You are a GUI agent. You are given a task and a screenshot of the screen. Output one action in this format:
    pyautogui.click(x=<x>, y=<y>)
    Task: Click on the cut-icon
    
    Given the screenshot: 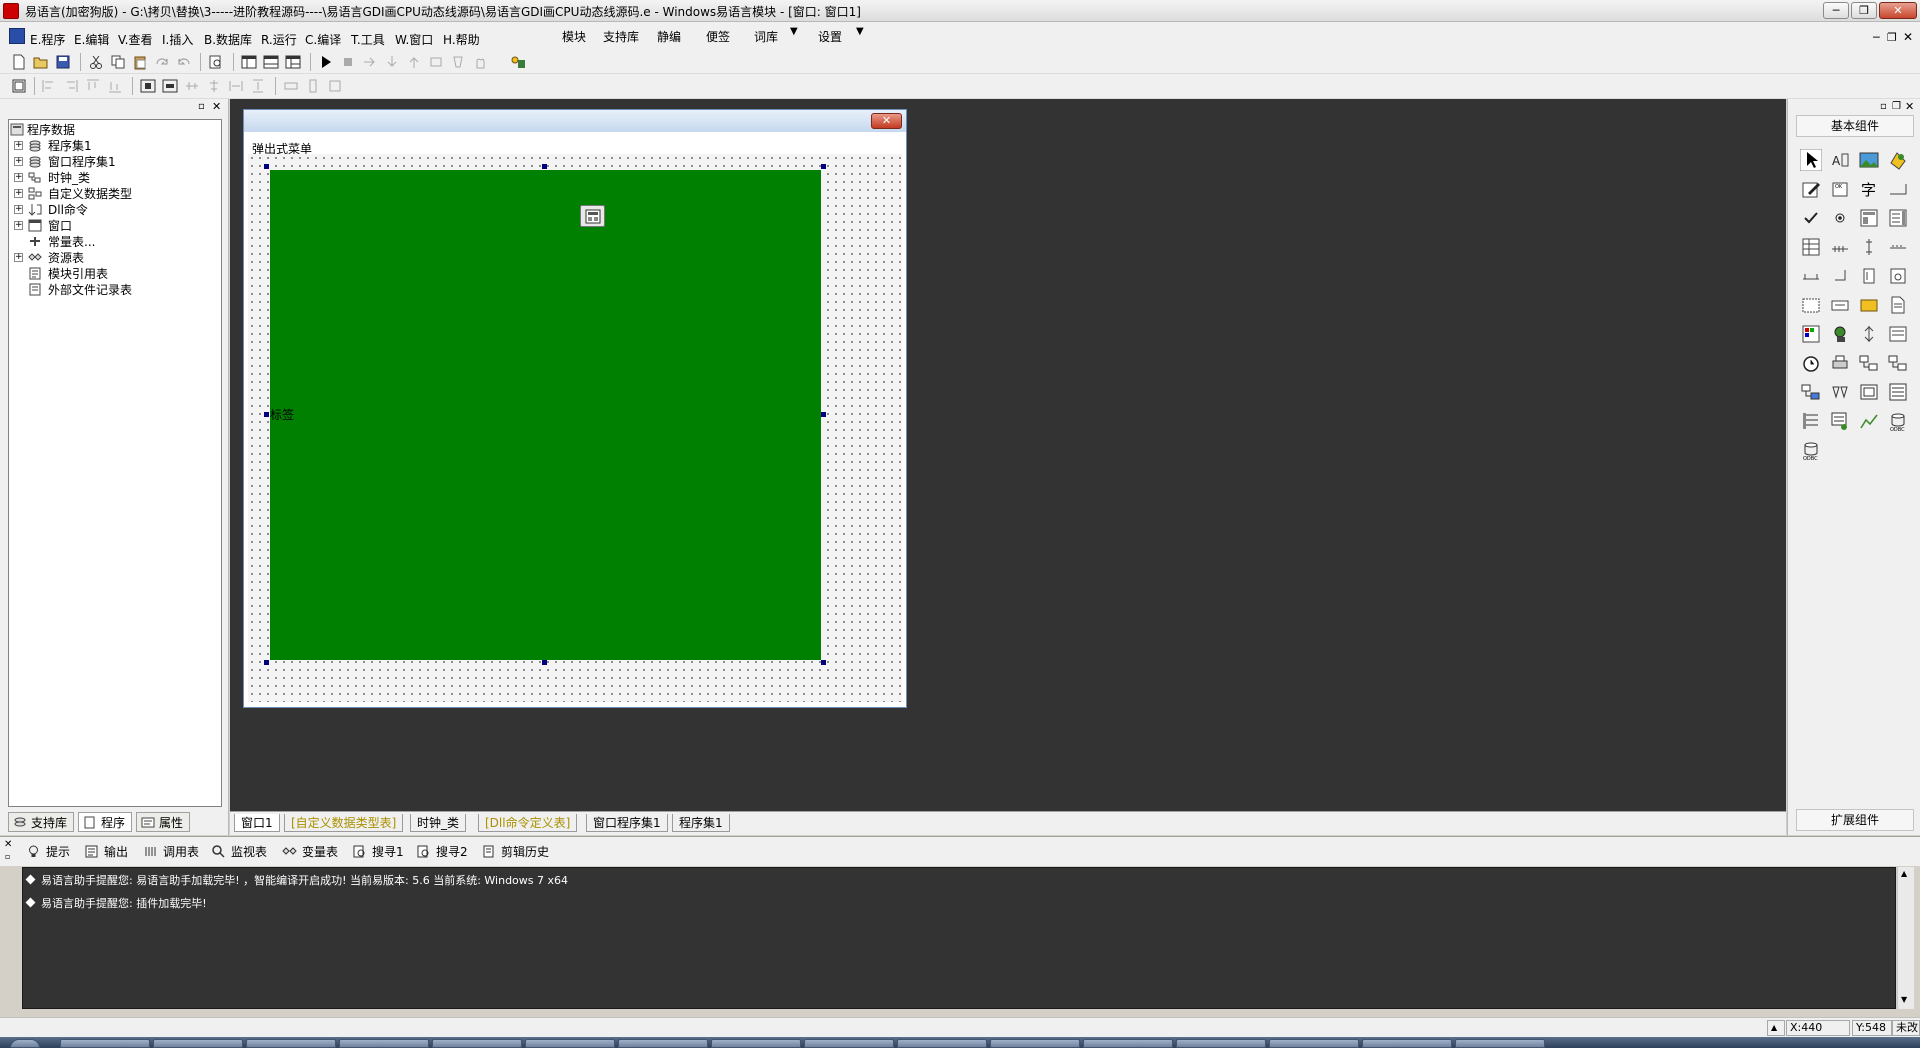 What is the action you would take?
    pyautogui.click(x=96, y=62)
    